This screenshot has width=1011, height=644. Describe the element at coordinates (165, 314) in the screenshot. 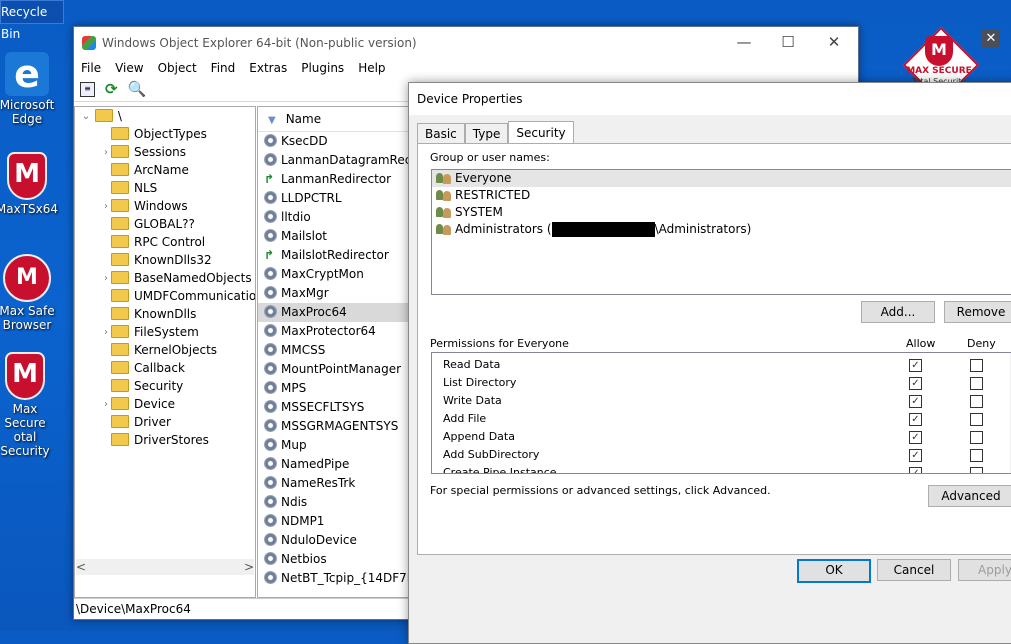

I see `tree-item: KnownDlls` at that location.